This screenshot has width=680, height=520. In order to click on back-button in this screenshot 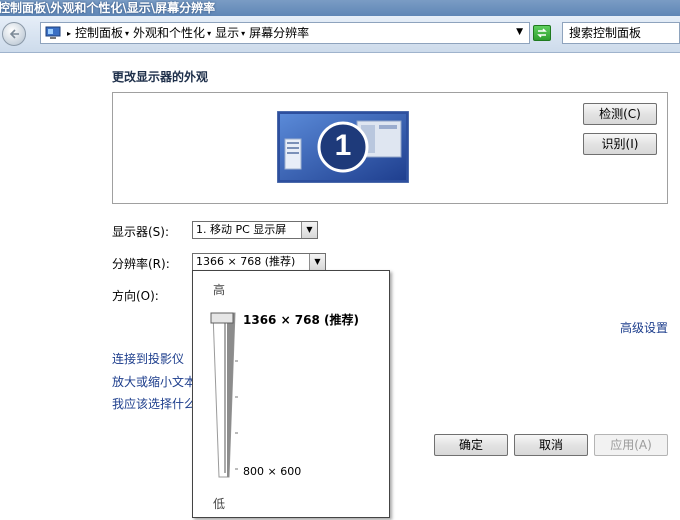, I will do `click(14, 34)`.